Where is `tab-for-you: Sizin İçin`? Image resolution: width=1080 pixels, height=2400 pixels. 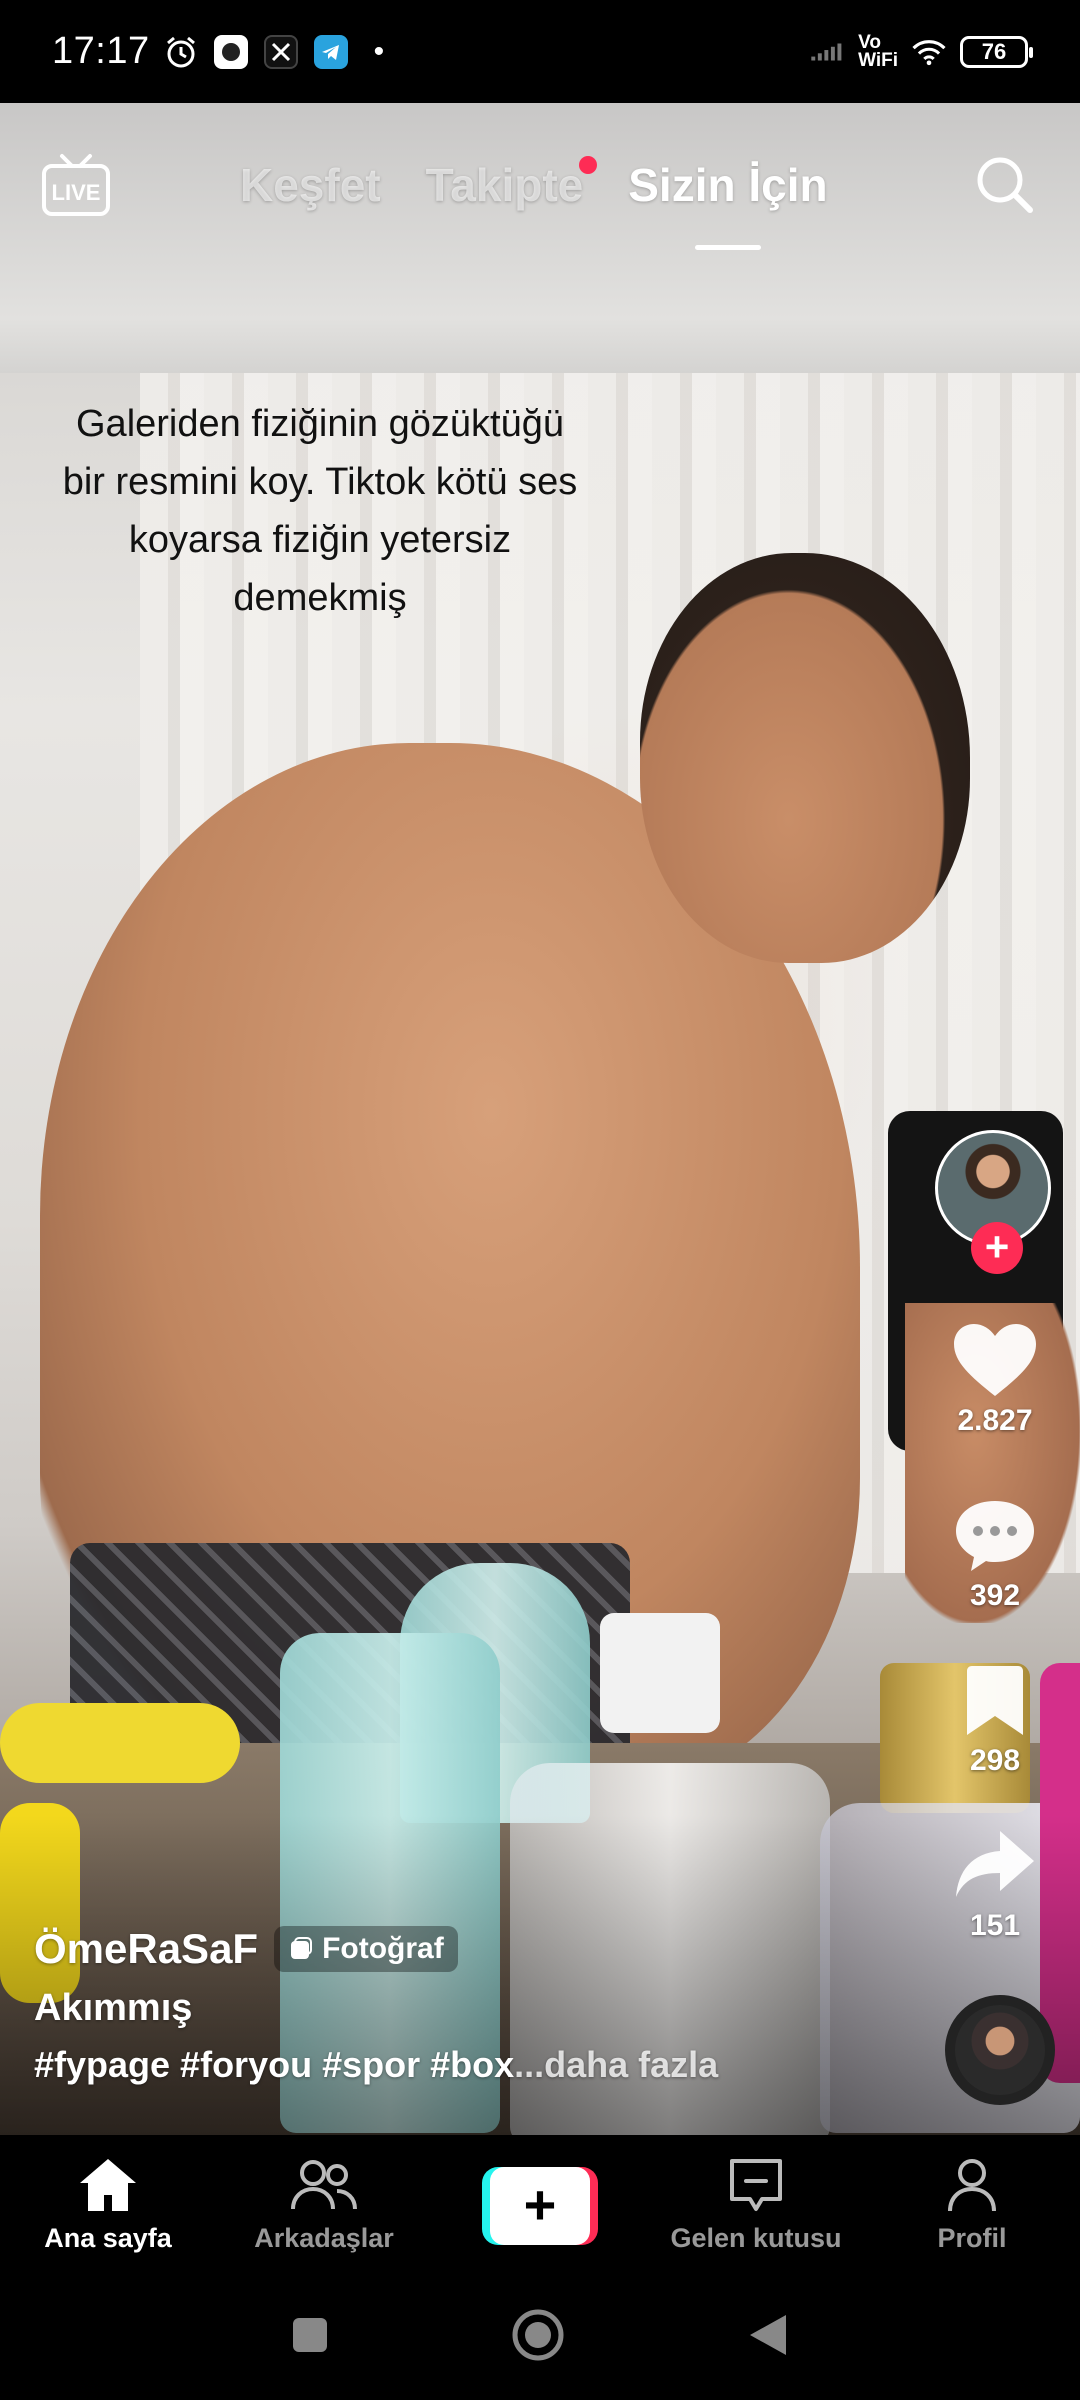
tab-for-you: Sizin İçin is located at coordinates (728, 204).